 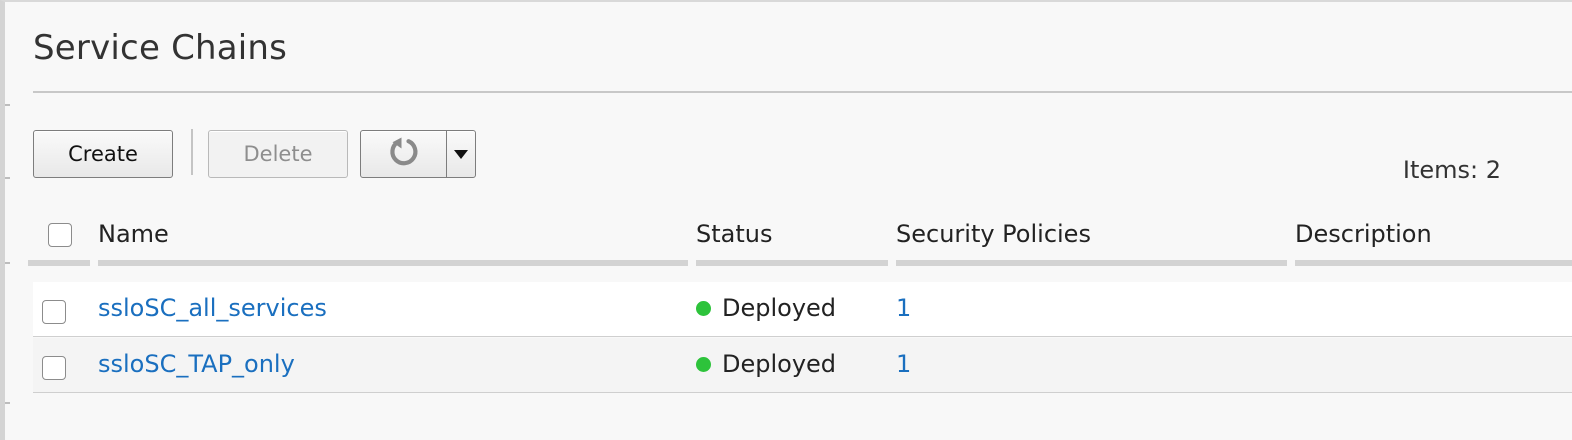 I want to click on column-header-name: Name, so click(x=133, y=234).